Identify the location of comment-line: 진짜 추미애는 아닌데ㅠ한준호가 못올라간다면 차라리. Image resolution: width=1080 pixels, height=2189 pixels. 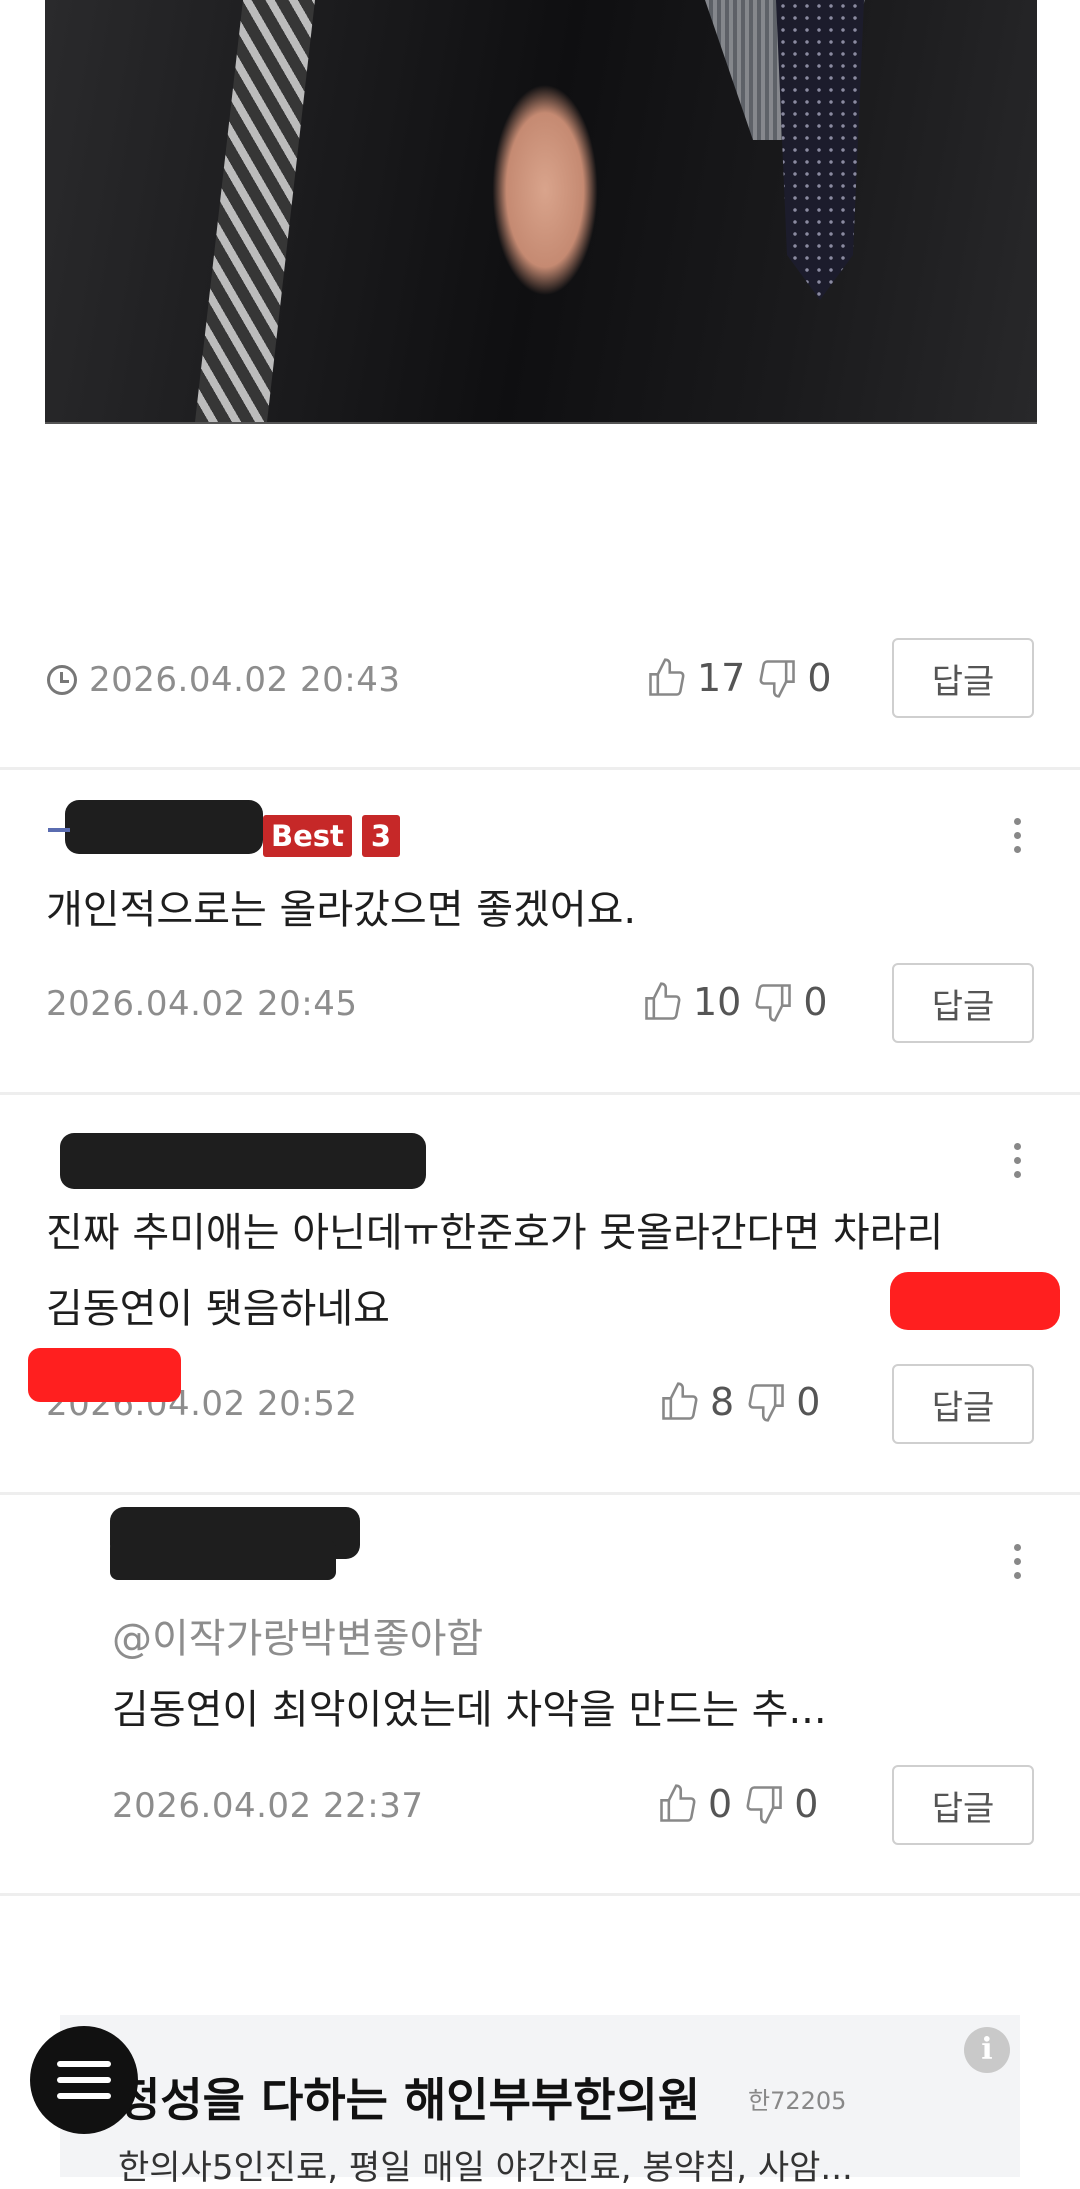
(495, 1233).